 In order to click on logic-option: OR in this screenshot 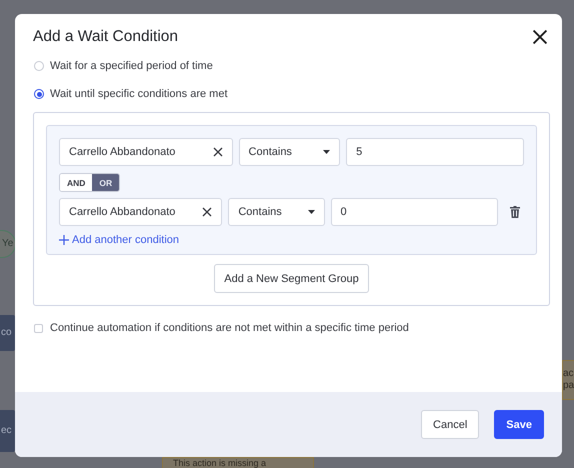, I will do `click(106, 182)`.